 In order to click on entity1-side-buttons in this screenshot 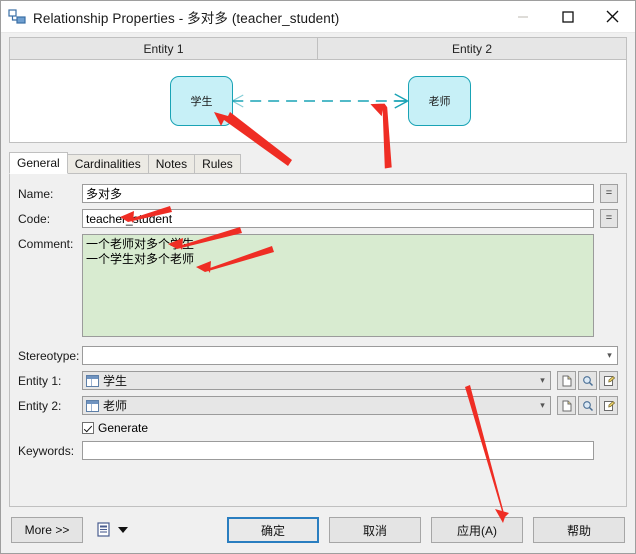, I will do `click(586, 380)`.